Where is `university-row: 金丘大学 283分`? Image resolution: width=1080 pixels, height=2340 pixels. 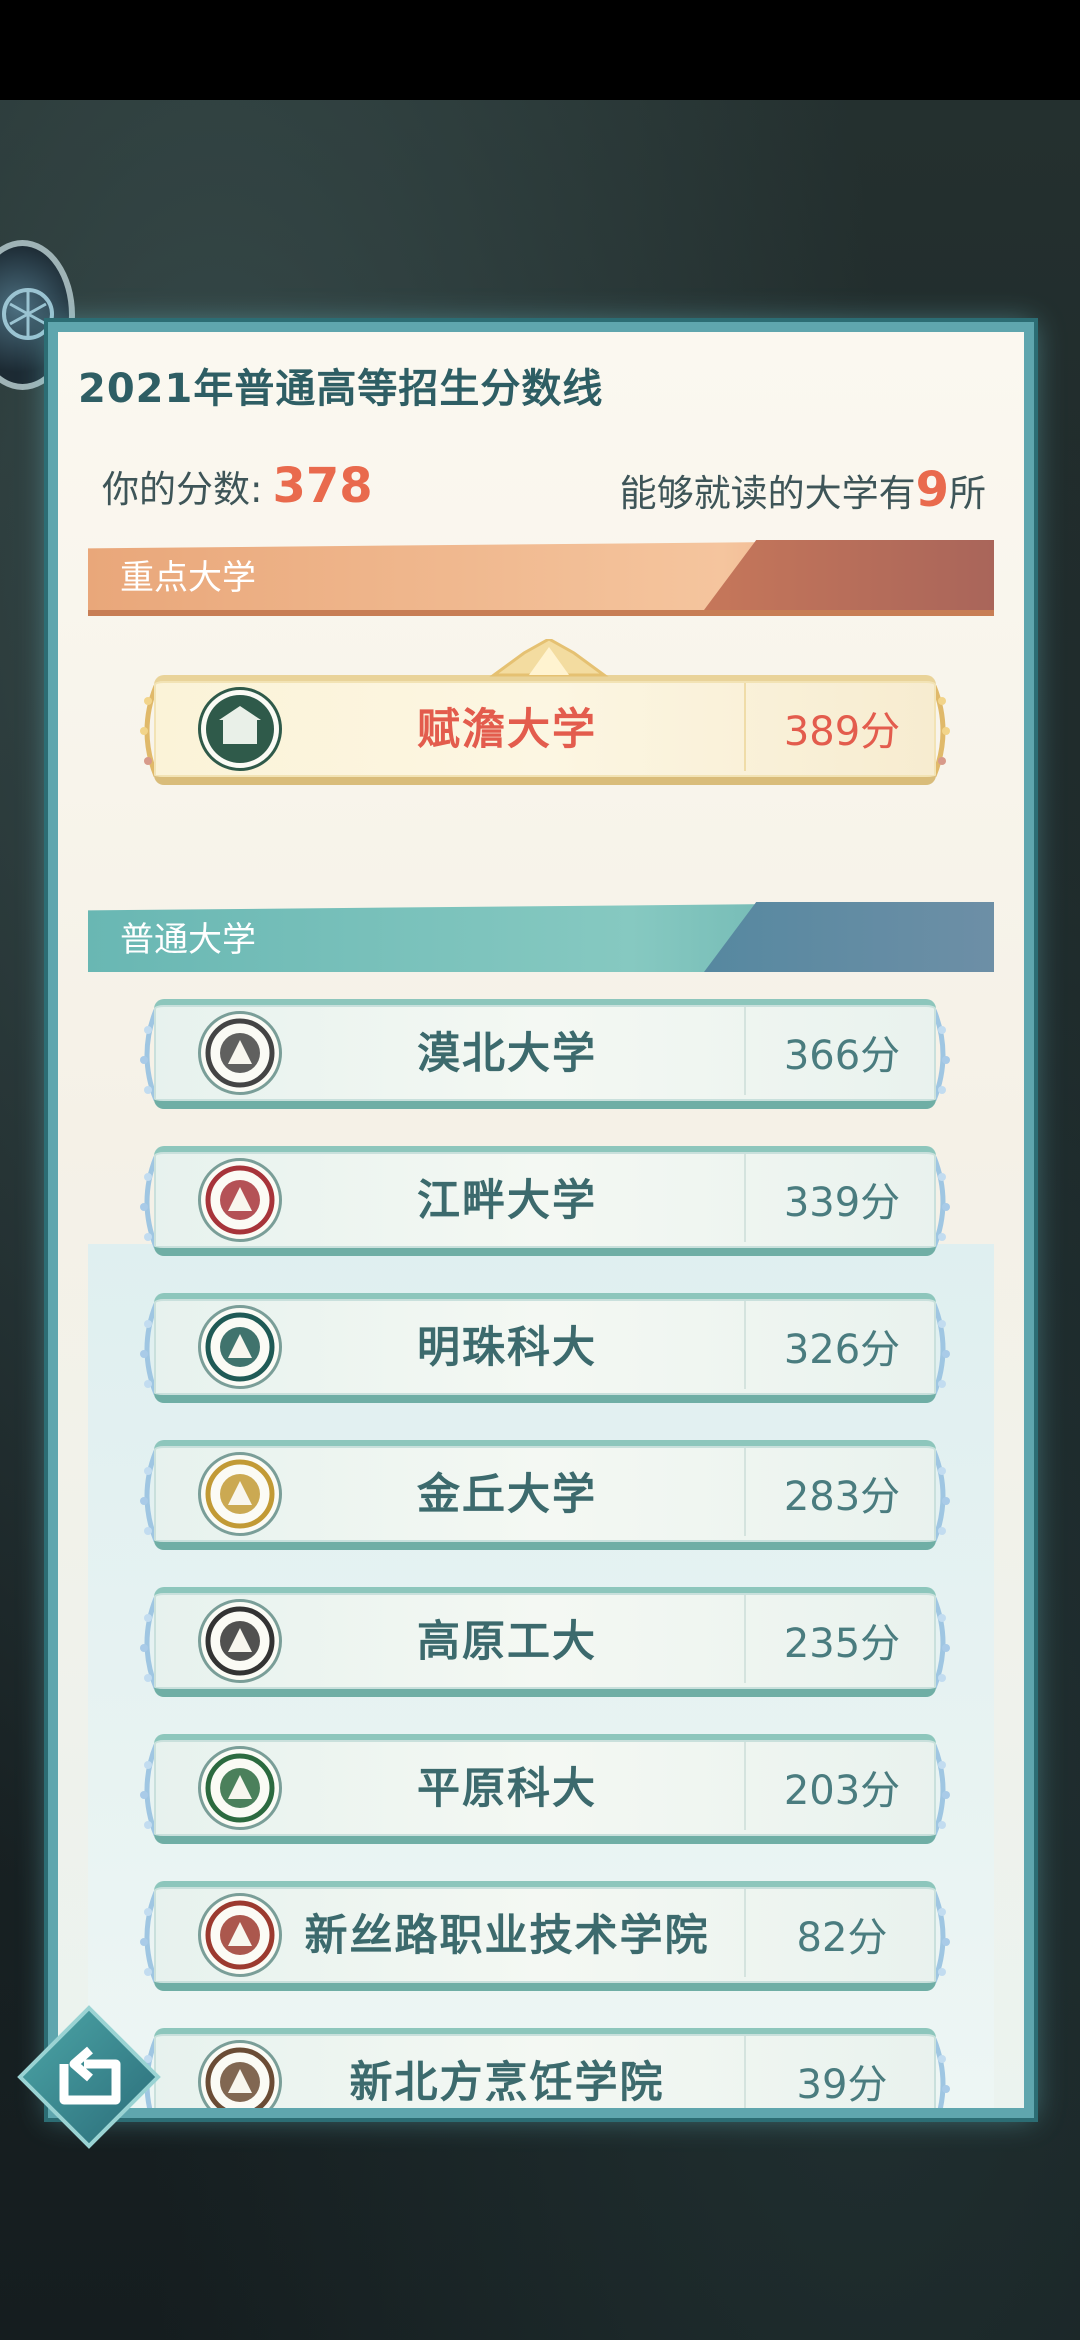 university-row: 金丘大学 283分 is located at coordinates (545, 1495).